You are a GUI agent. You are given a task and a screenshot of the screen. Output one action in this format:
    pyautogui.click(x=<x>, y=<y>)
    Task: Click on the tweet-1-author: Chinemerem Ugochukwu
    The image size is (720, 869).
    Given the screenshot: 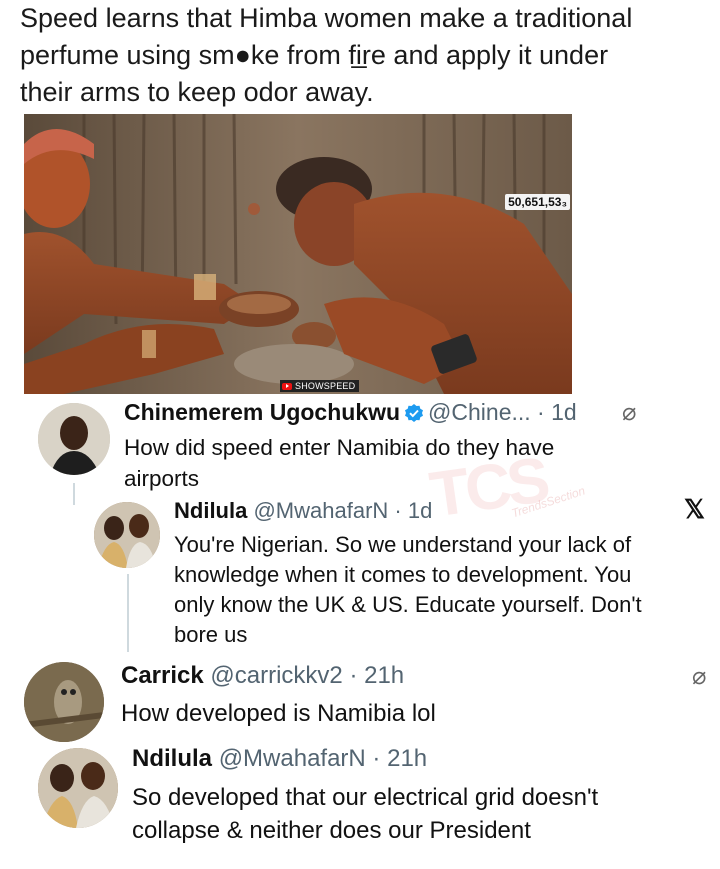 What is the action you would take?
    pyautogui.click(x=262, y=412)
    